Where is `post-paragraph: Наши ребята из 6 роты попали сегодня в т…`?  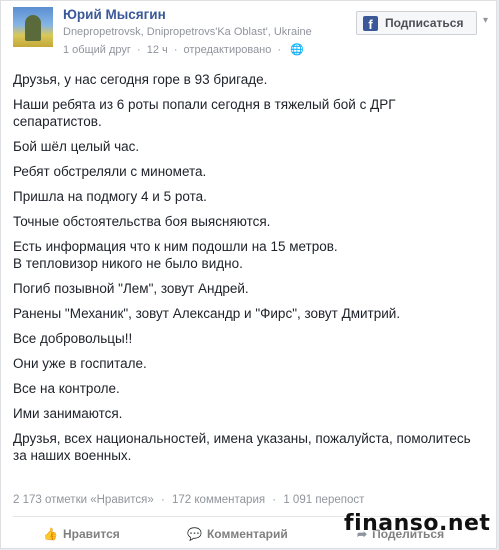 post-paragraph: Наши ребята из 6 роты попали сегодня в т… is located at coordinates (204, 113).